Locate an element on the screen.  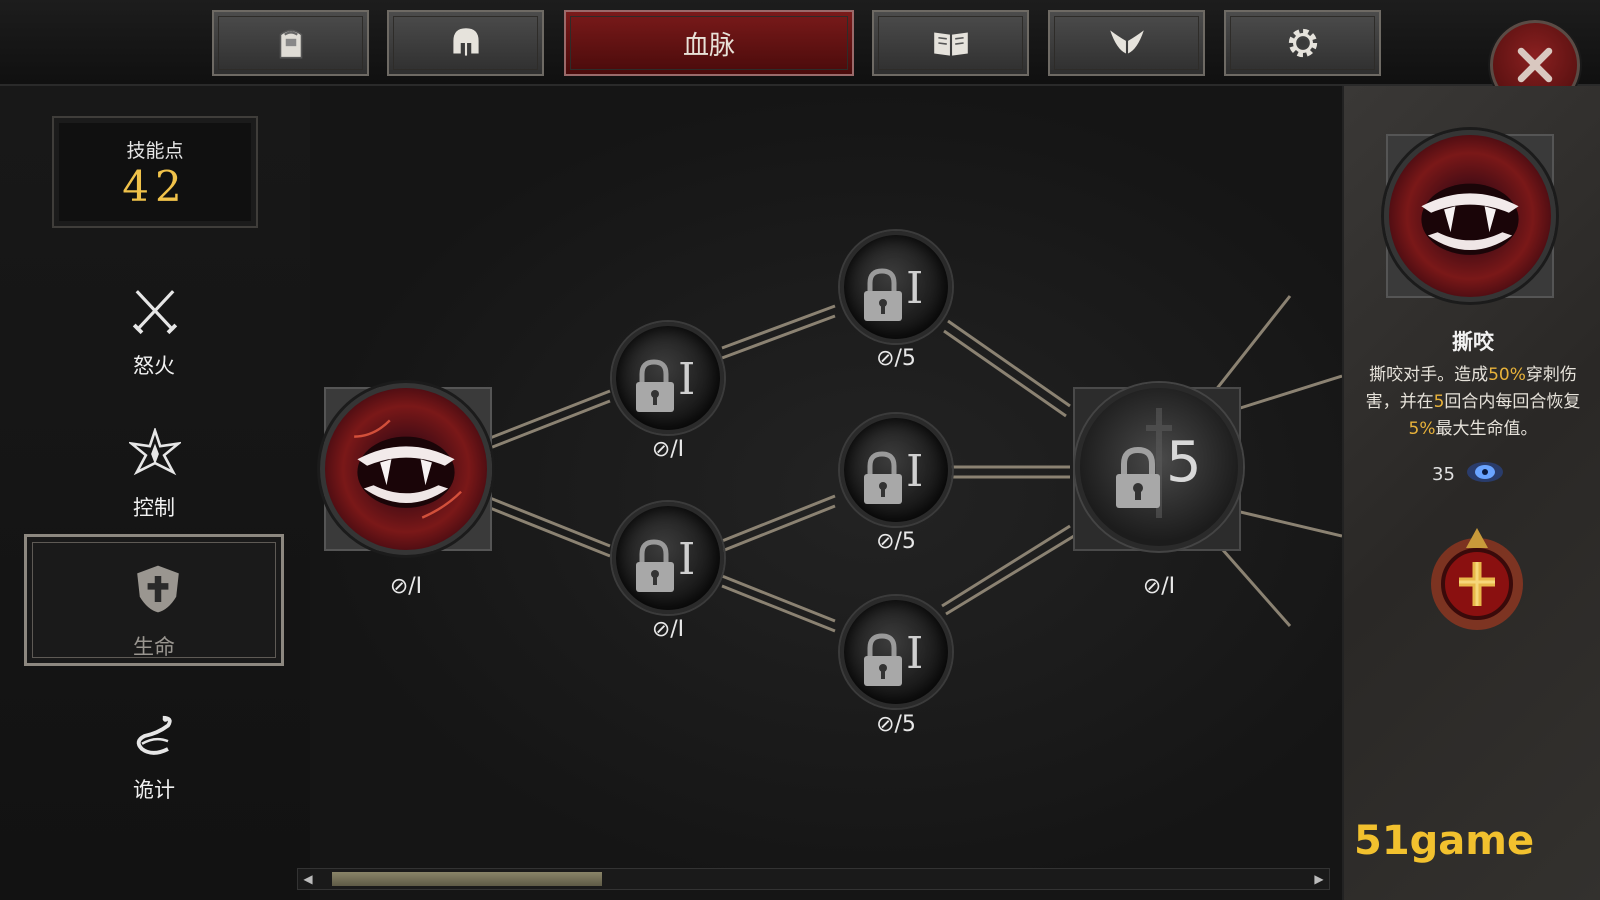
helmet-icon is located at coordinates (465, 42).